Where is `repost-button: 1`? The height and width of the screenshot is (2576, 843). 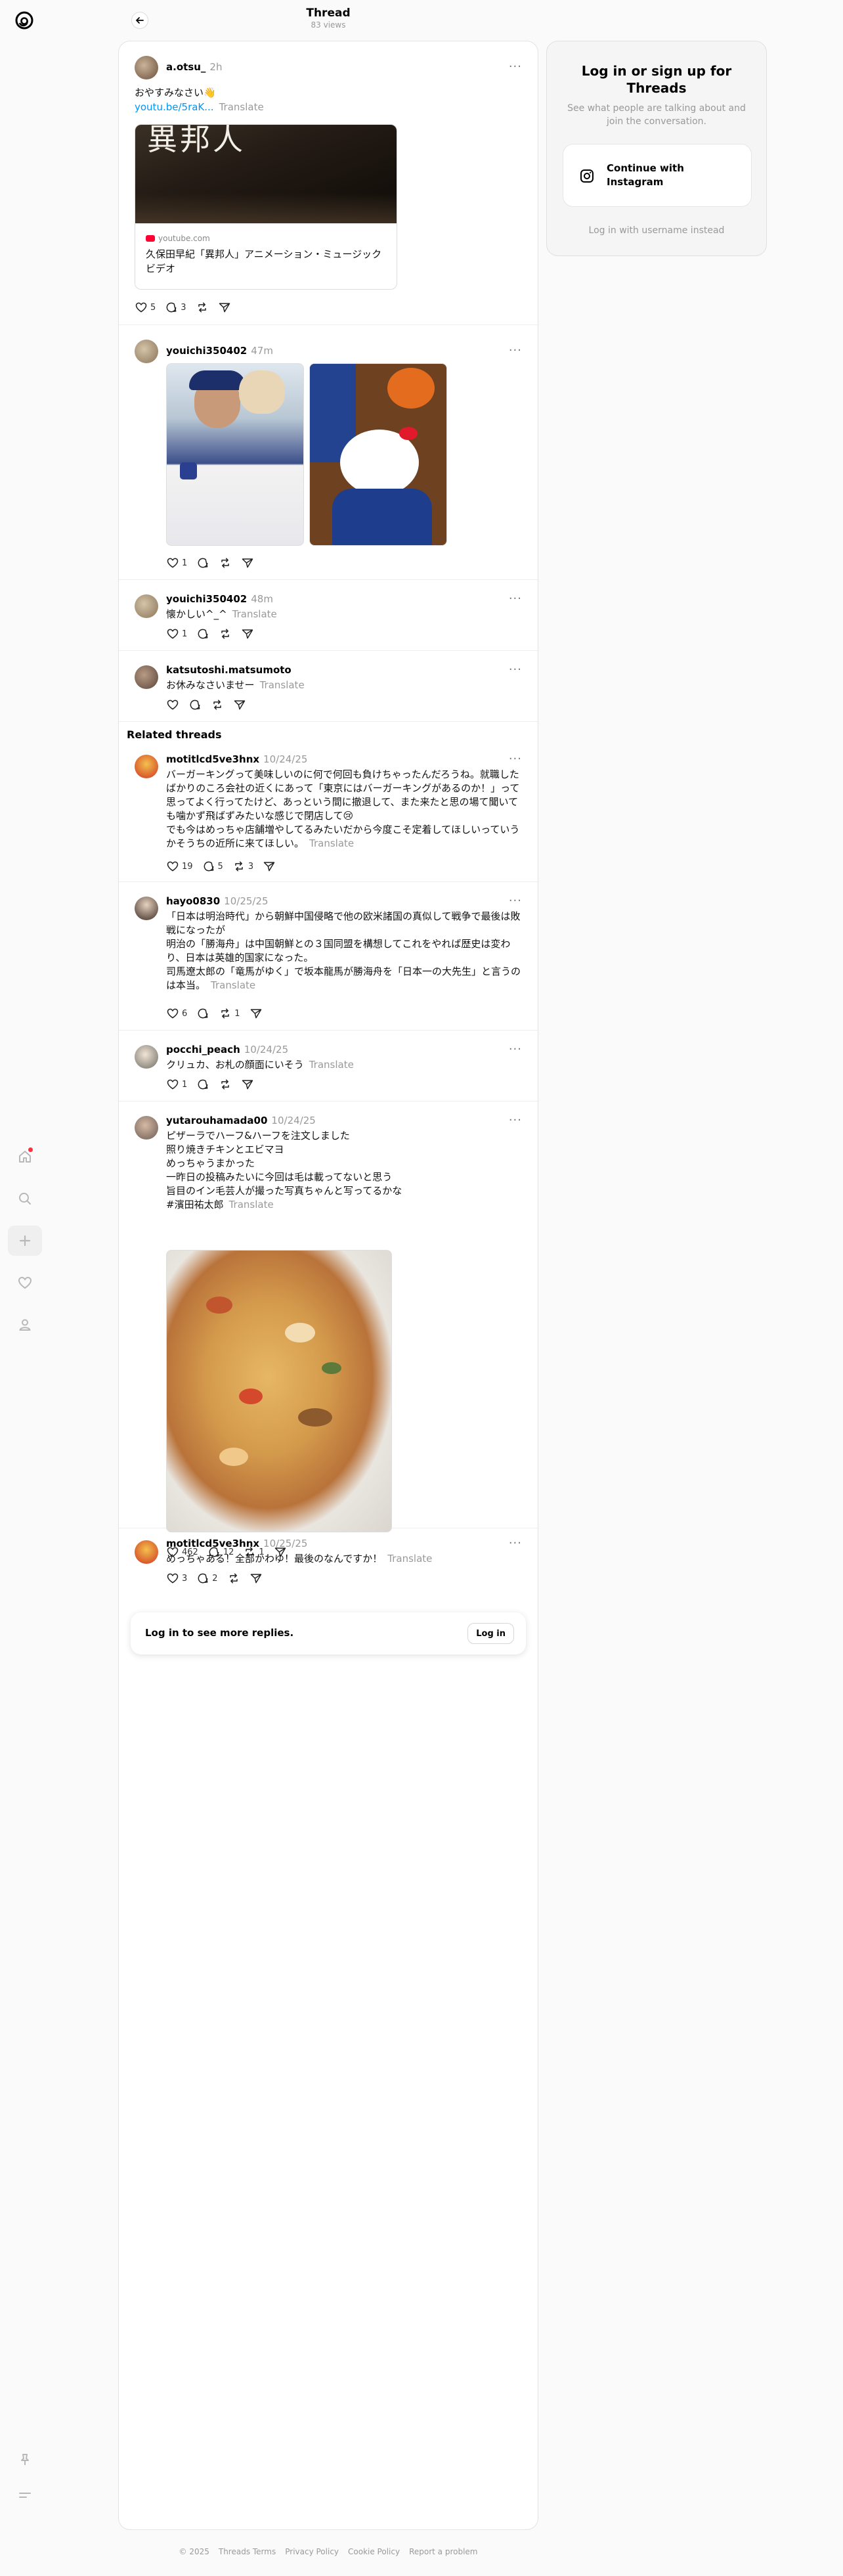
repost-button: 1 is located at coordinates (229, 1013).